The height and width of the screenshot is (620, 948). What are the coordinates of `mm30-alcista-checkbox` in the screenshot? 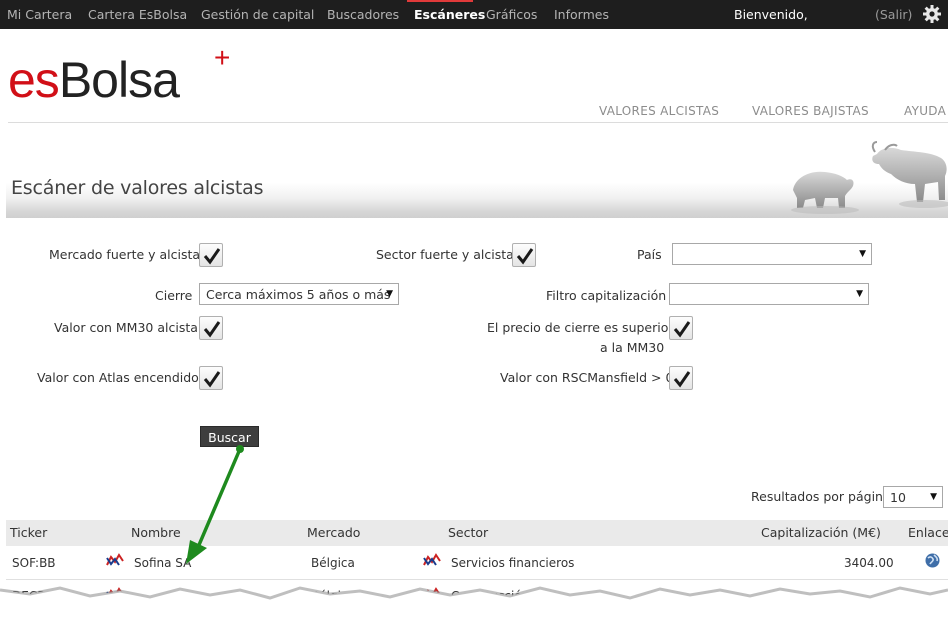 It's located at (211, 328).